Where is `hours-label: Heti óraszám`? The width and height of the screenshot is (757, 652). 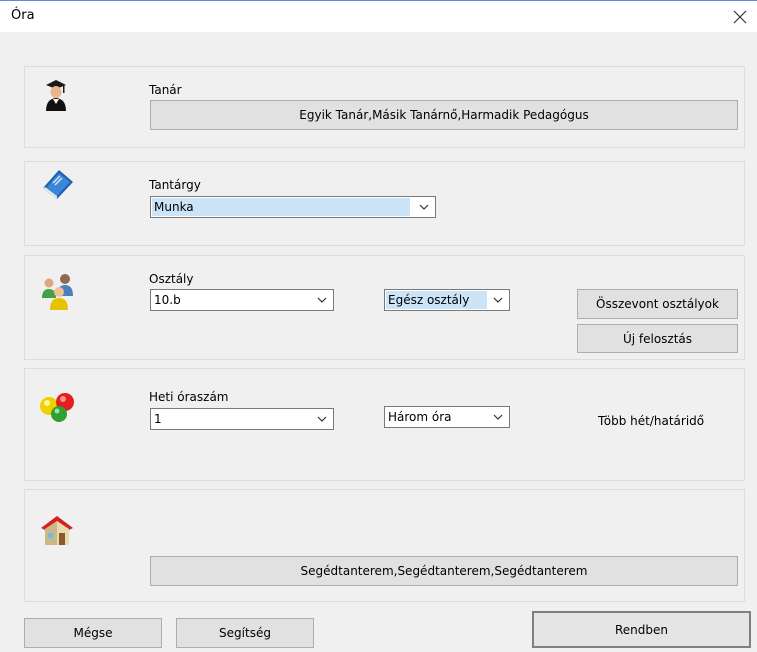
hours-label: Heti óraszám is located at coordinates (189, 397).